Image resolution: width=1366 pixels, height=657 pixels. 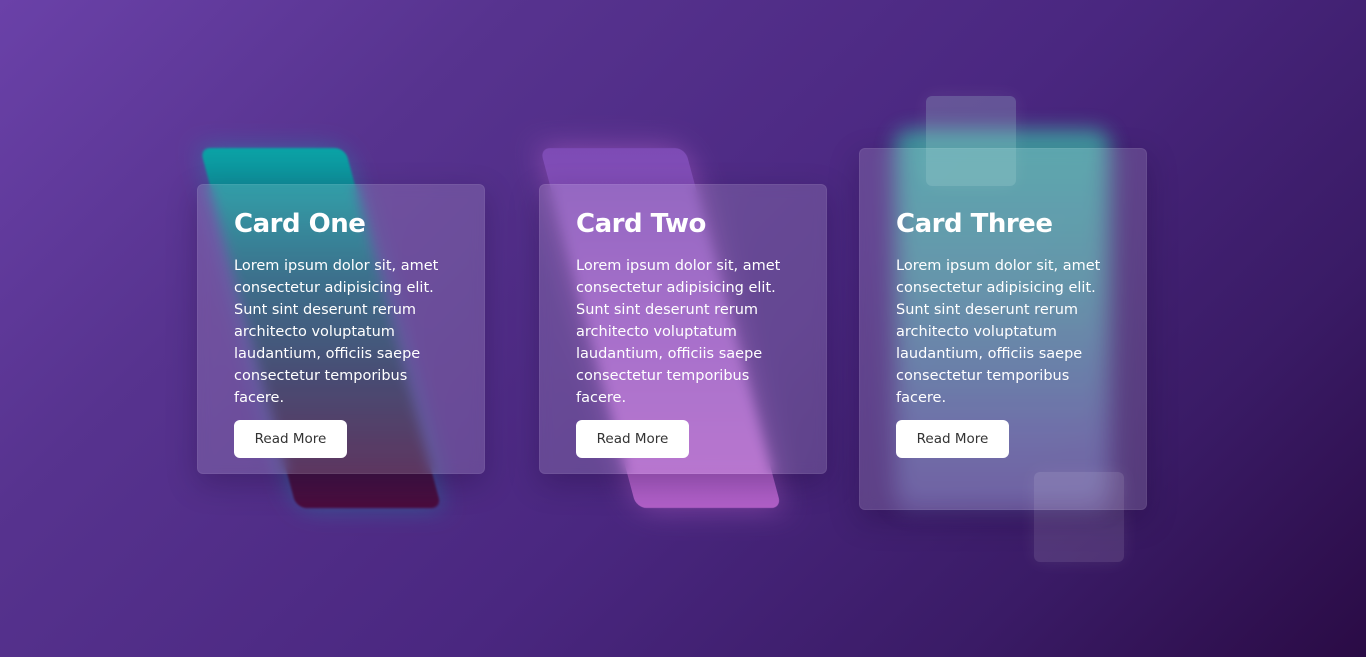 What do you see at coordinates (300, 224) in the screenshot?
I see `card-title: Card One` at bounding box center [300, 224].